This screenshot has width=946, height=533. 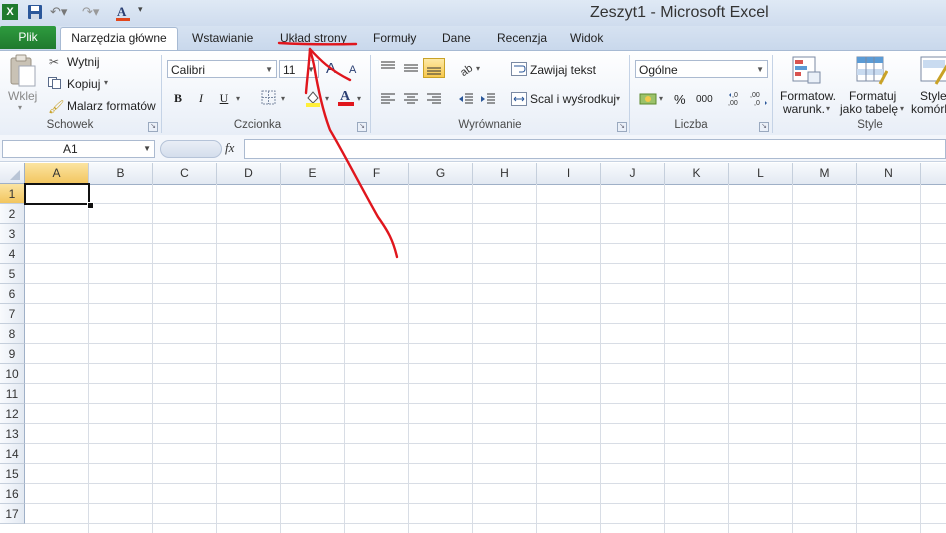 What do you see at coordinates (932, 70) in the screenshot?
I see `cell-styles-icon` at bounding box center [932, 70].